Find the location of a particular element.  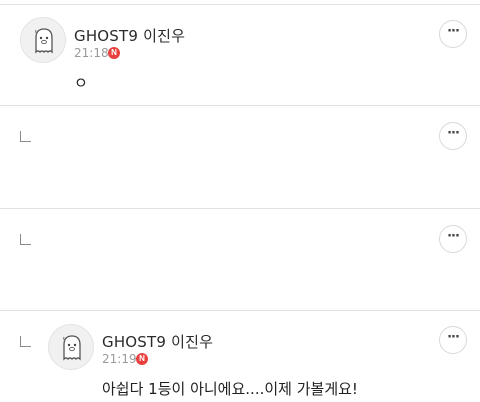

comment-time: 21:19 is located at coordinates (119, 359).